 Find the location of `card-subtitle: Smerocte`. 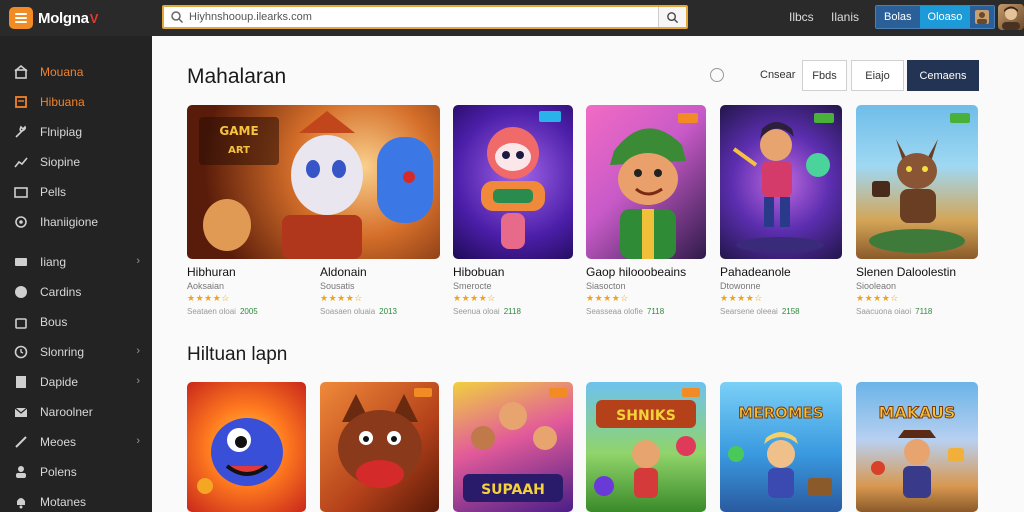

card-subtitle: Smerocte is located at coordinates (472, 286).